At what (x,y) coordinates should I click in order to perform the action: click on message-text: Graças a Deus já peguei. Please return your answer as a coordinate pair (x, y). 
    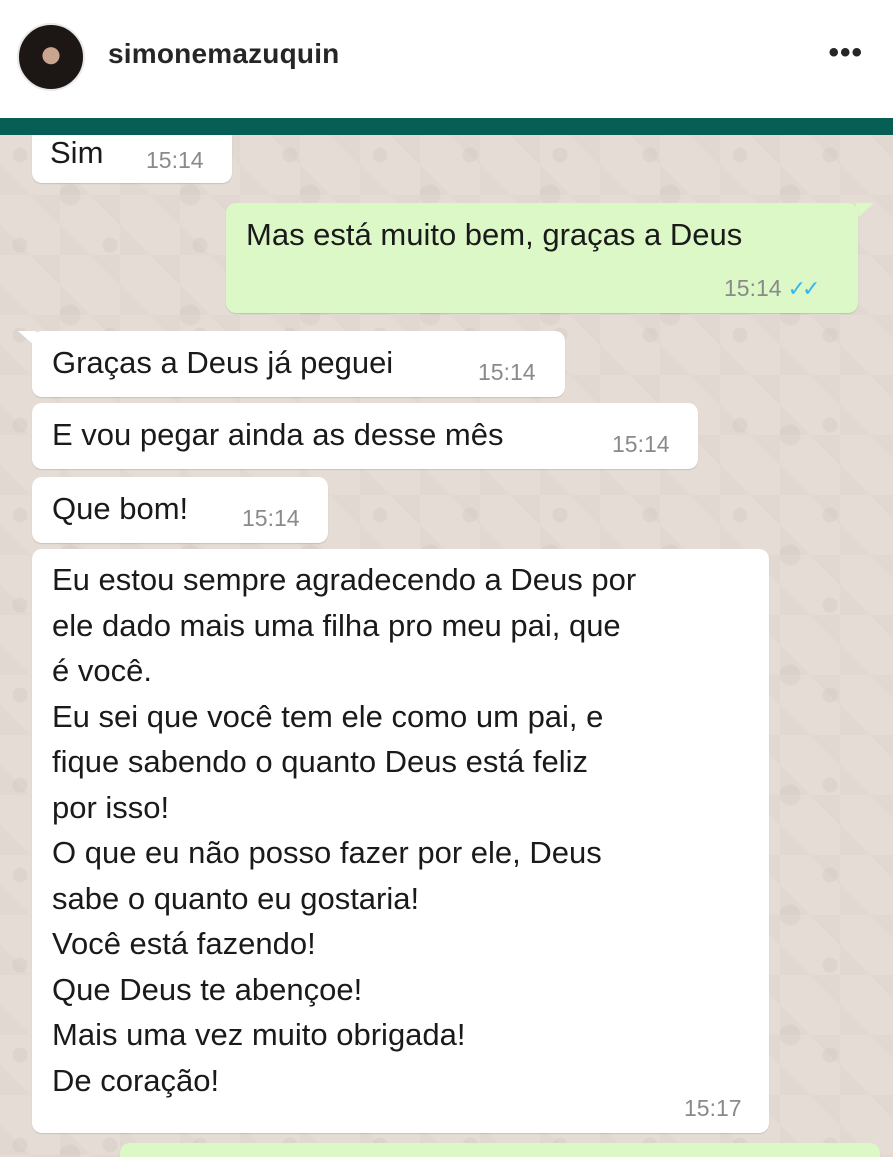
    Looking at the image, I should click on (223, 362).